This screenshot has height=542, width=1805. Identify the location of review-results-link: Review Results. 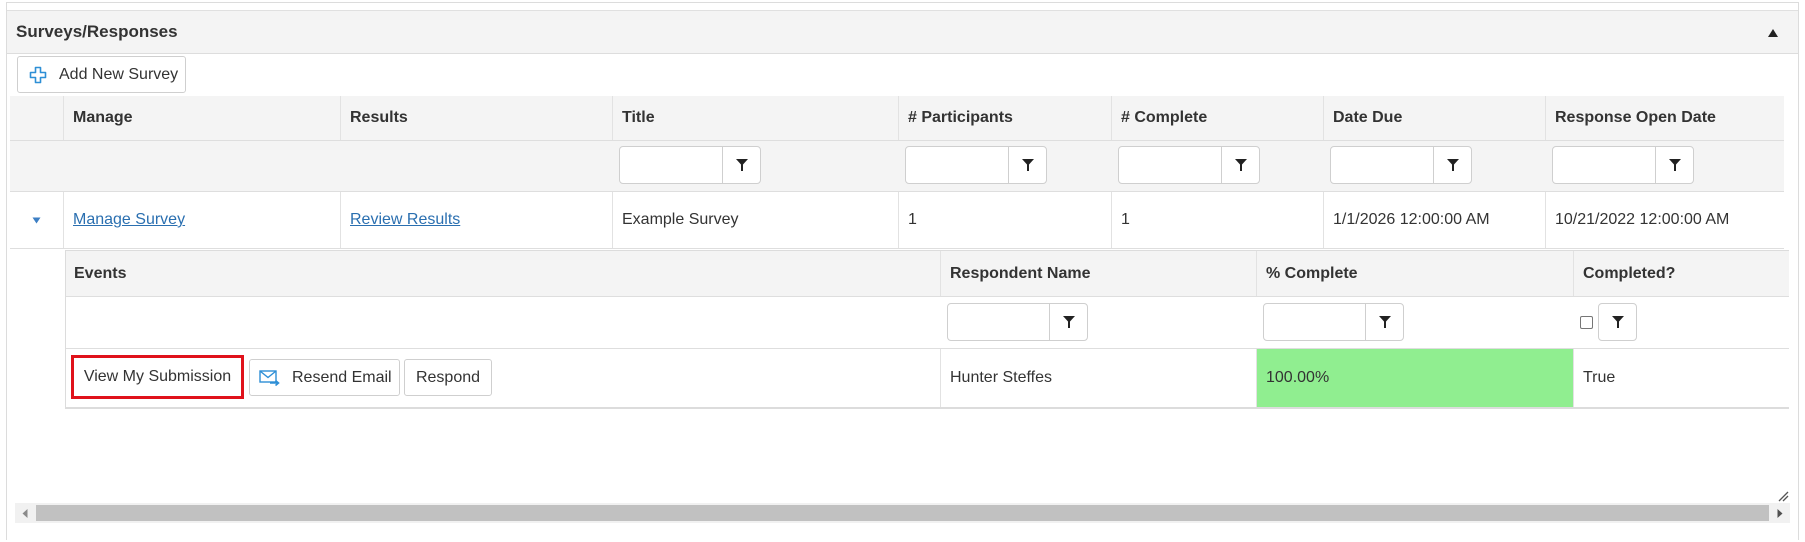
(405, 220).